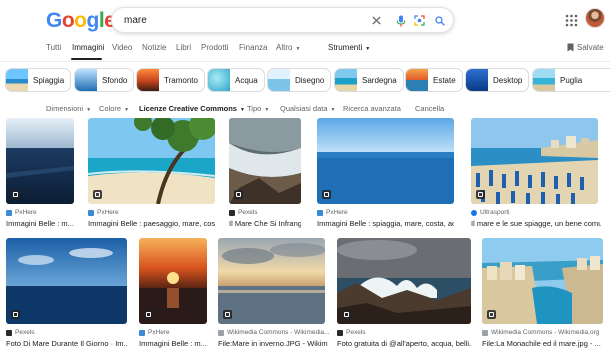 The width and height of the screenshot is (610, 355). Describe the element at coordinates (110, 108) in the screenshot. I see `filter-label: Colore` at that location.